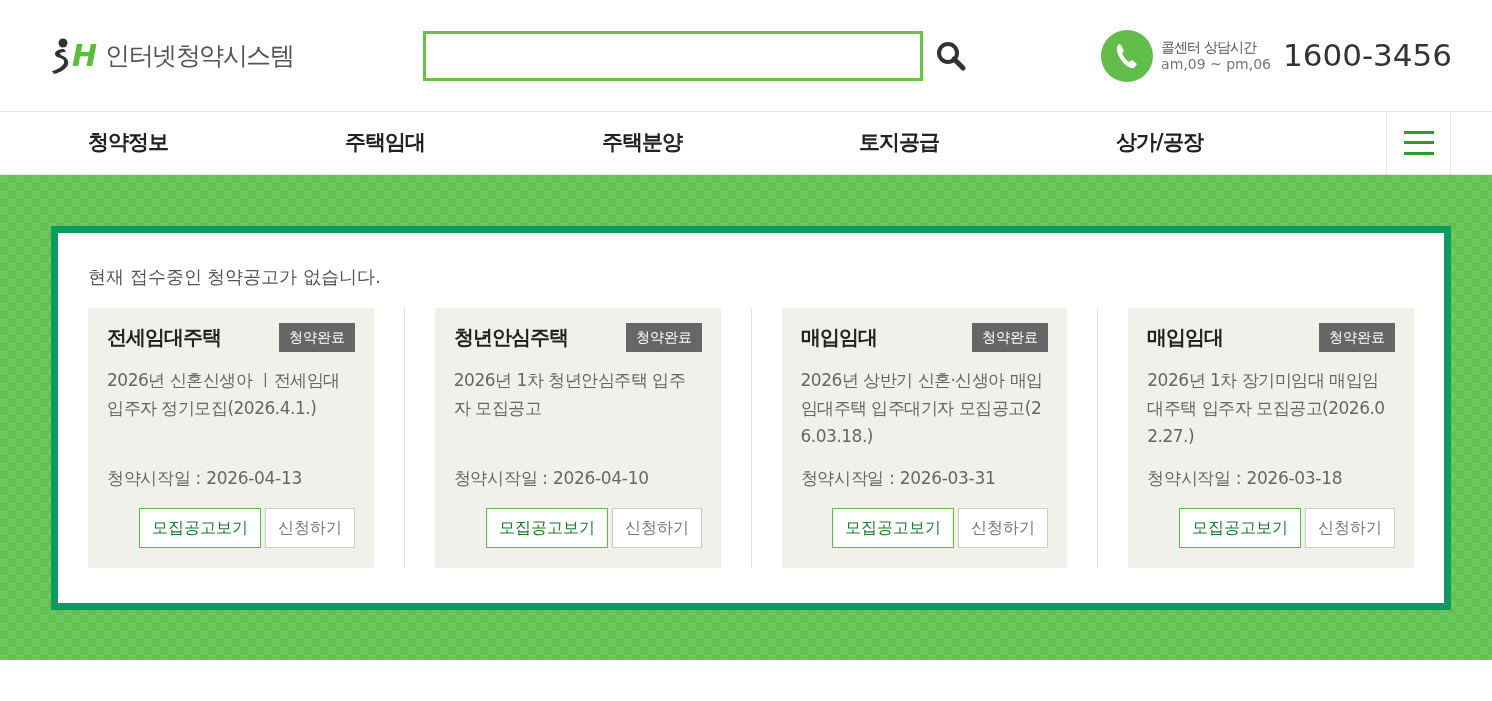  Describe the element at coordinates (235, 277) in the screenshot. I see `notice-text: 현재 접수중인 청약공고가 없습니다.` at that location.